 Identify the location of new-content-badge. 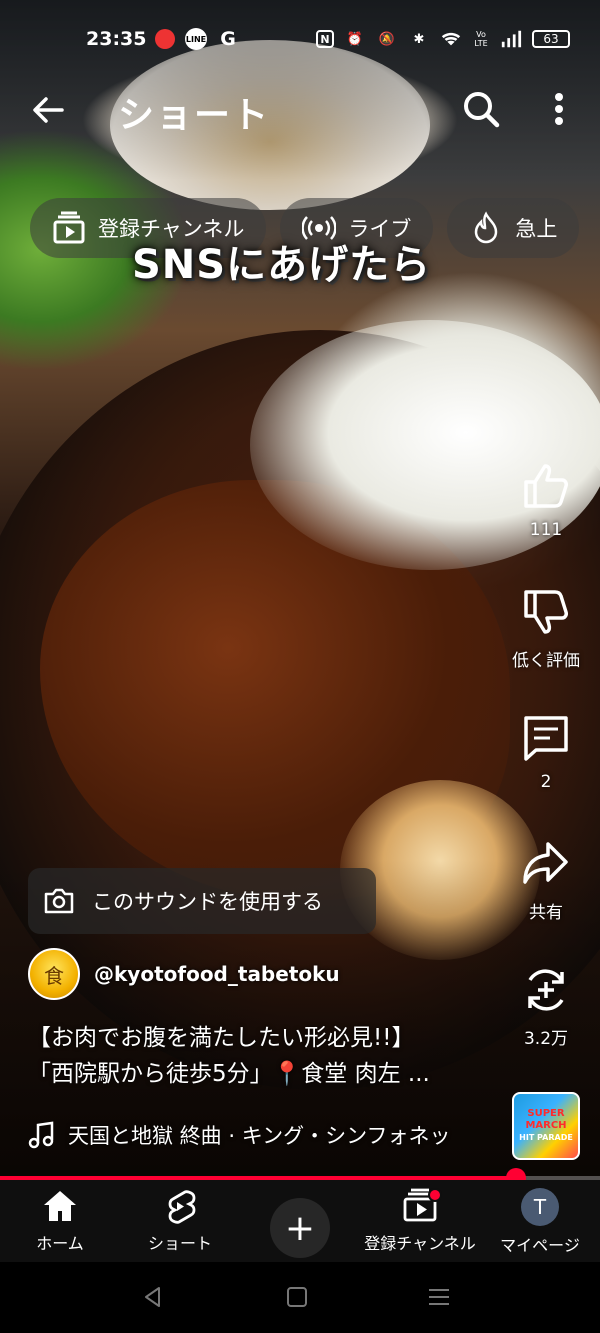
(435, 1195).